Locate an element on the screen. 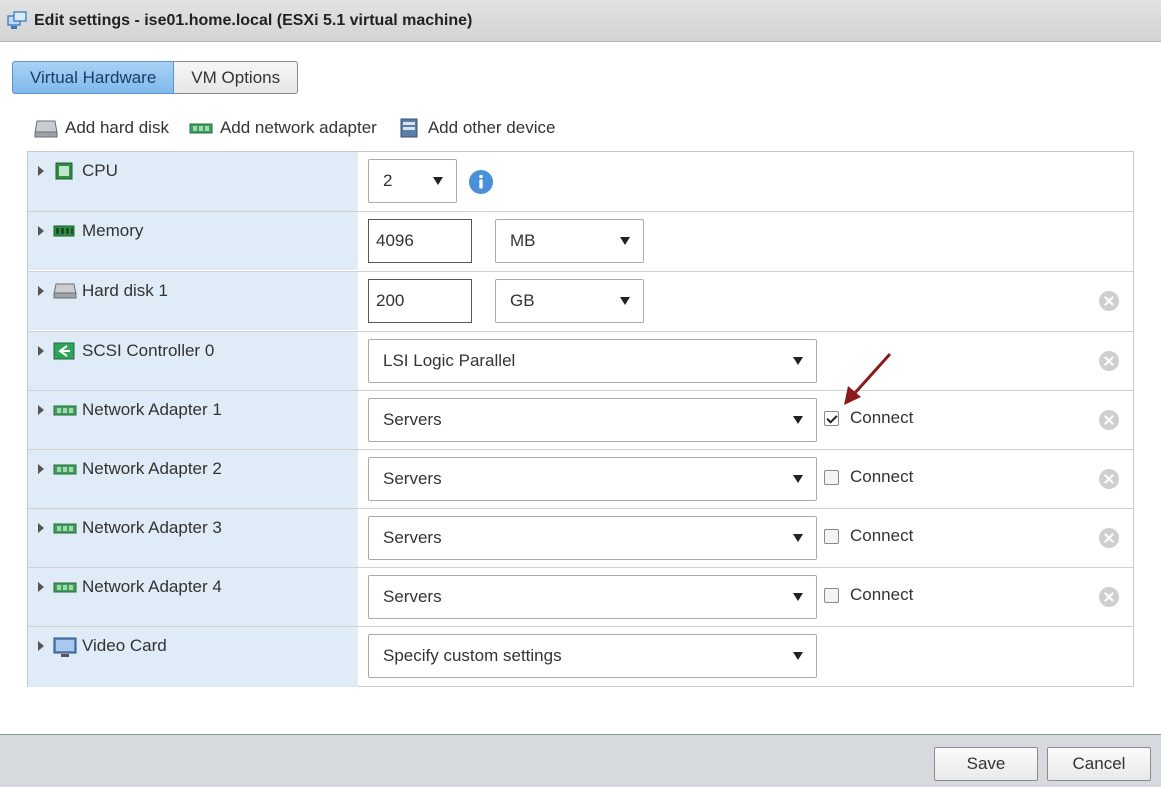  video-settings-value: Specify custom settings is located at coordinates (472, 655).